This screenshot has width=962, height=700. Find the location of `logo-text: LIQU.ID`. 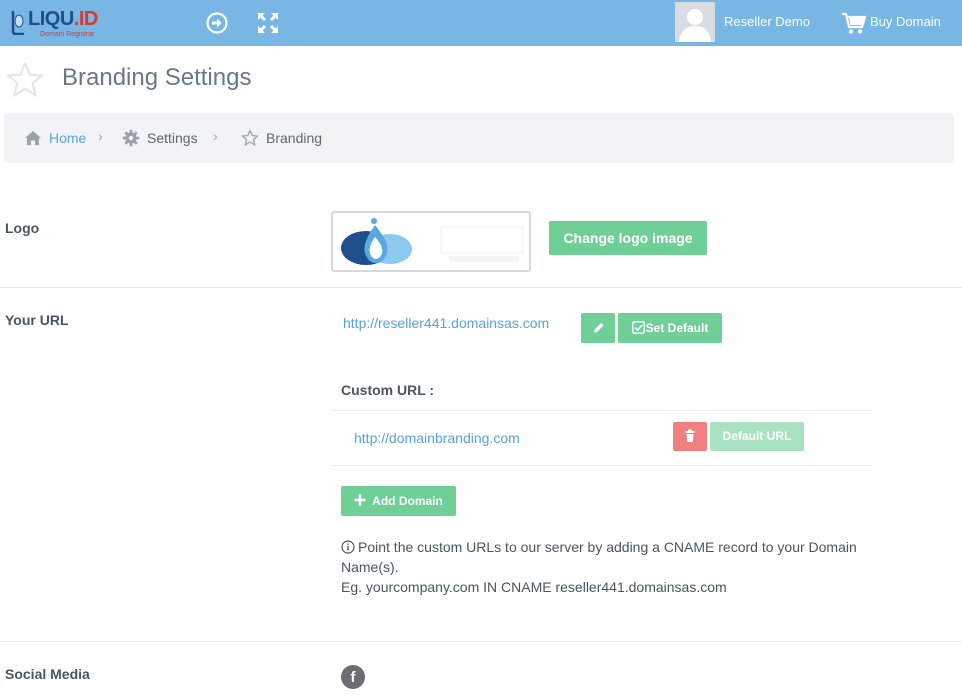

logo-text: LIQU.ID is located at coordinates (63, 19).